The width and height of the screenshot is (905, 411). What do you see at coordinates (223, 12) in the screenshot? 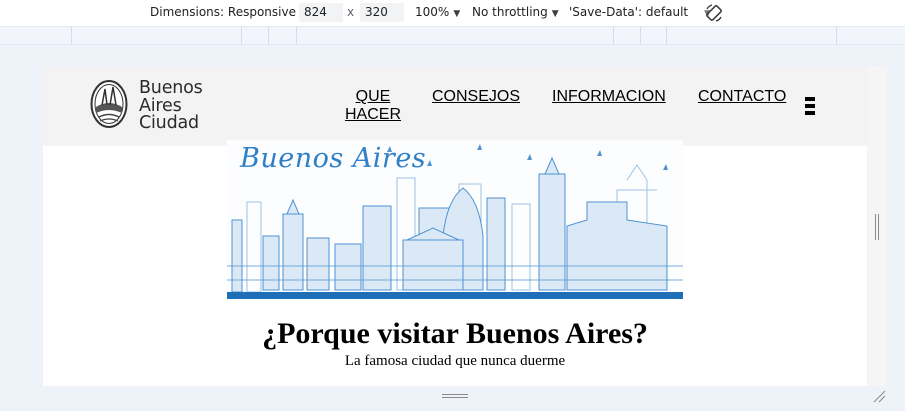
I see `dimensions-label: Dimensions: Responsive` at bounding box center [223, 12].